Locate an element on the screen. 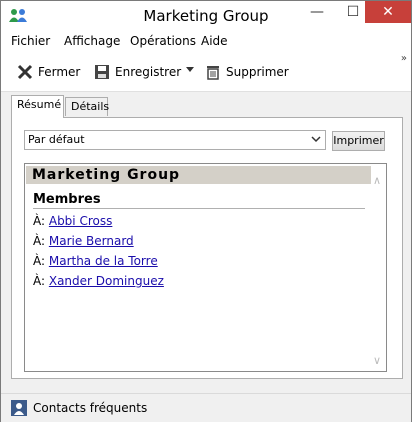  list-item: À: Martha de la Torre is located at coordinates (95, 261).